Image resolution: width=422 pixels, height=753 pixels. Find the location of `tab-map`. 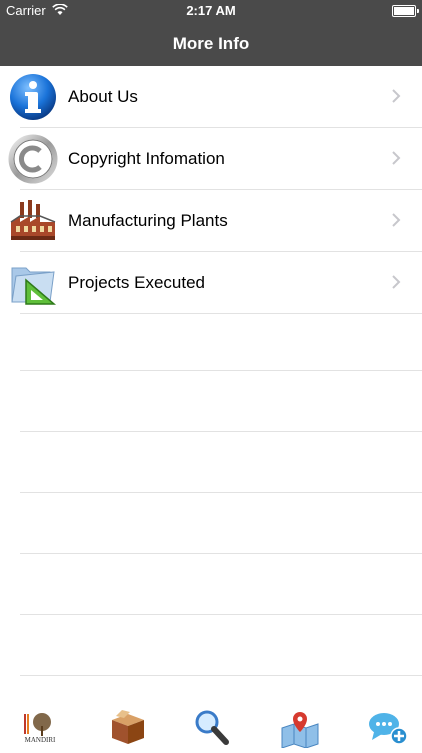

tab-map is located at coordinates (300, 727).